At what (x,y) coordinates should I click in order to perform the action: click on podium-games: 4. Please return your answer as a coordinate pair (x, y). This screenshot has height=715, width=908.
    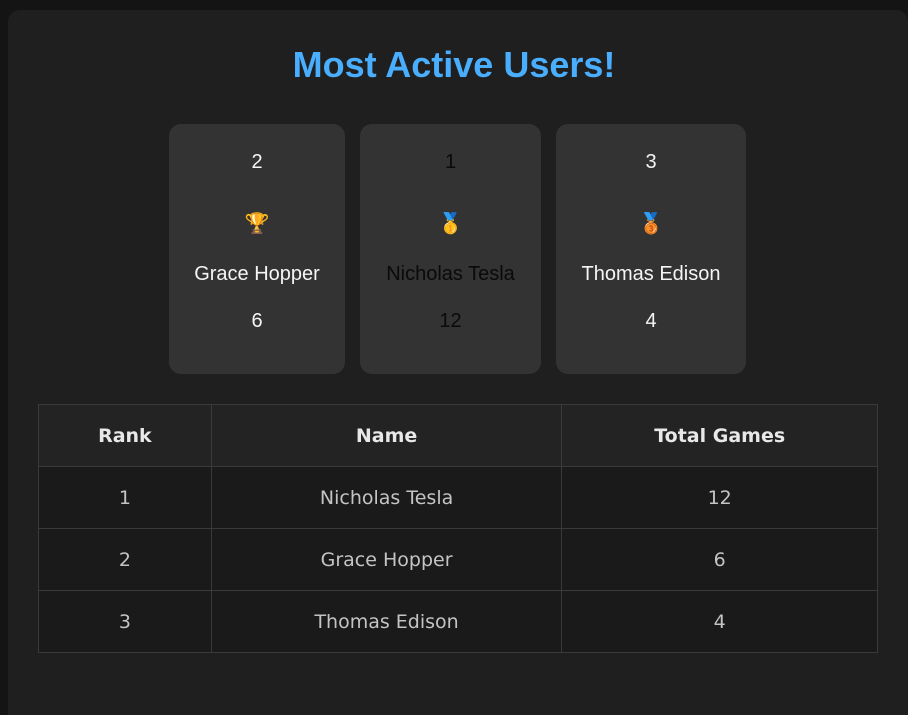
    Looking at the image, I should click on (651, 321).